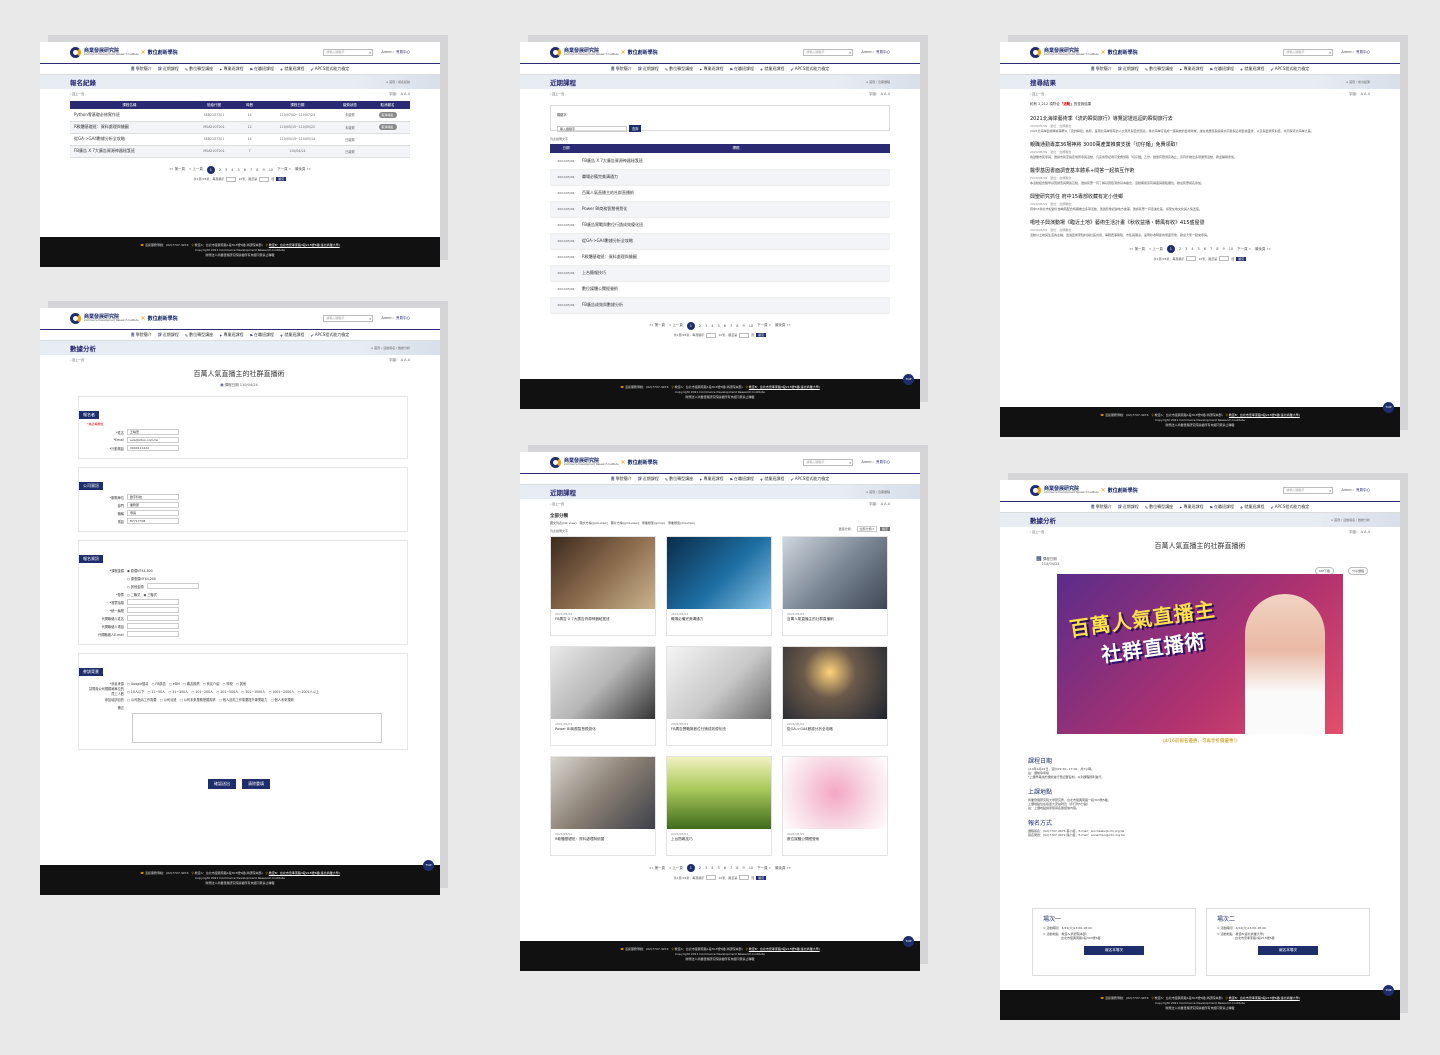 The image size is (1440, 1055). Describe the element at coordinates (256, 784) in the screenshot. I see `clear-button: 清除重填` at that location.